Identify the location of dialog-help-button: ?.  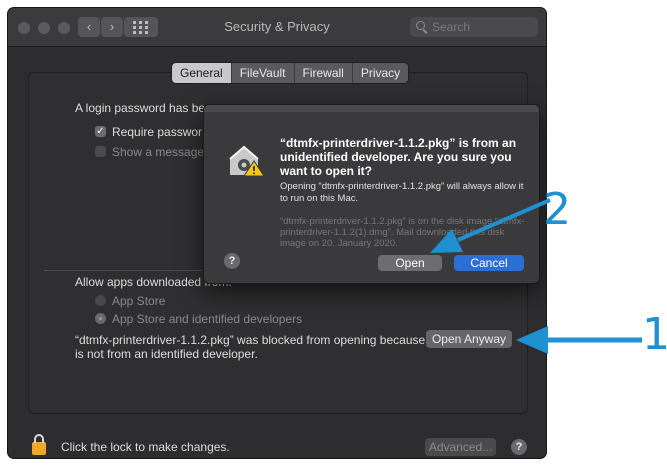
(232, 261).